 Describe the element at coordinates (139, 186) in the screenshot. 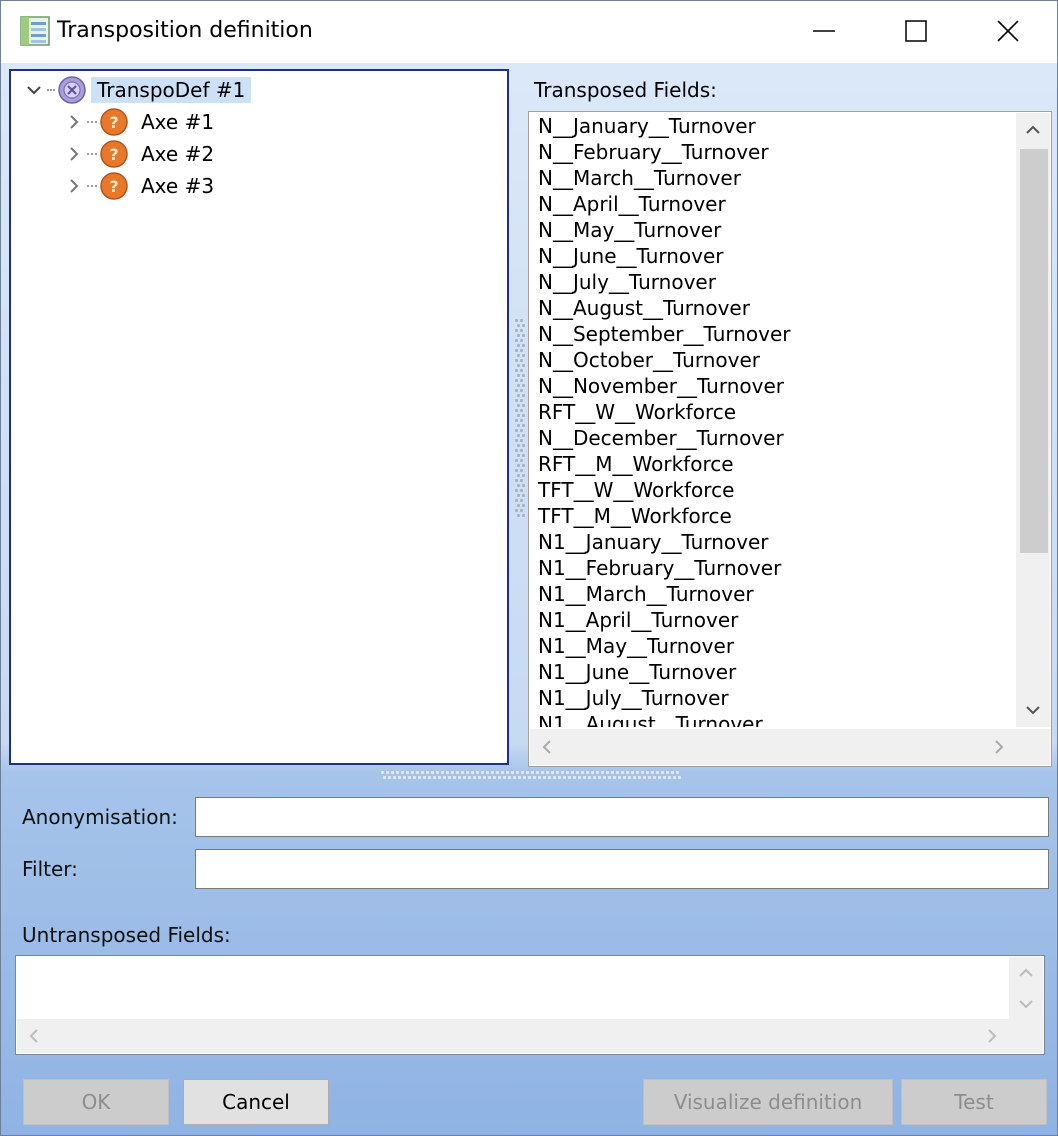

I see `tree-node-axe-3: ? Axe #3` at that location.